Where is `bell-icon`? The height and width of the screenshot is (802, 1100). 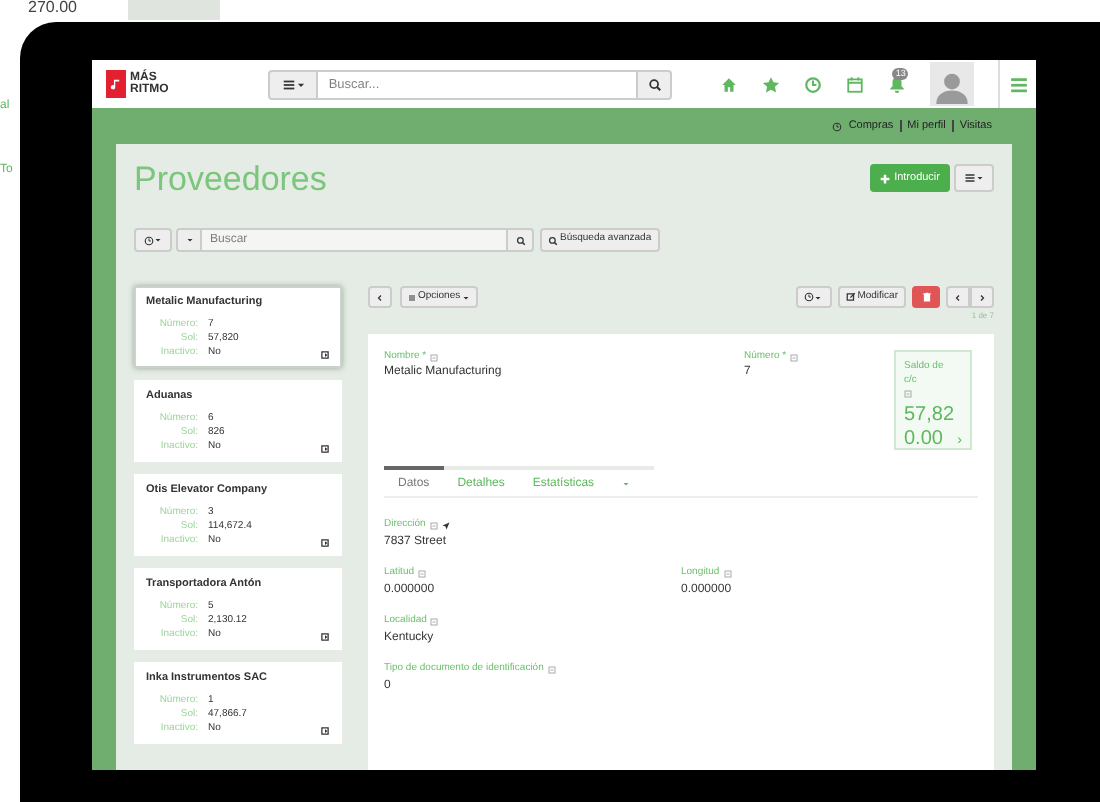
bell-icon is located at coordinates (897, 84).